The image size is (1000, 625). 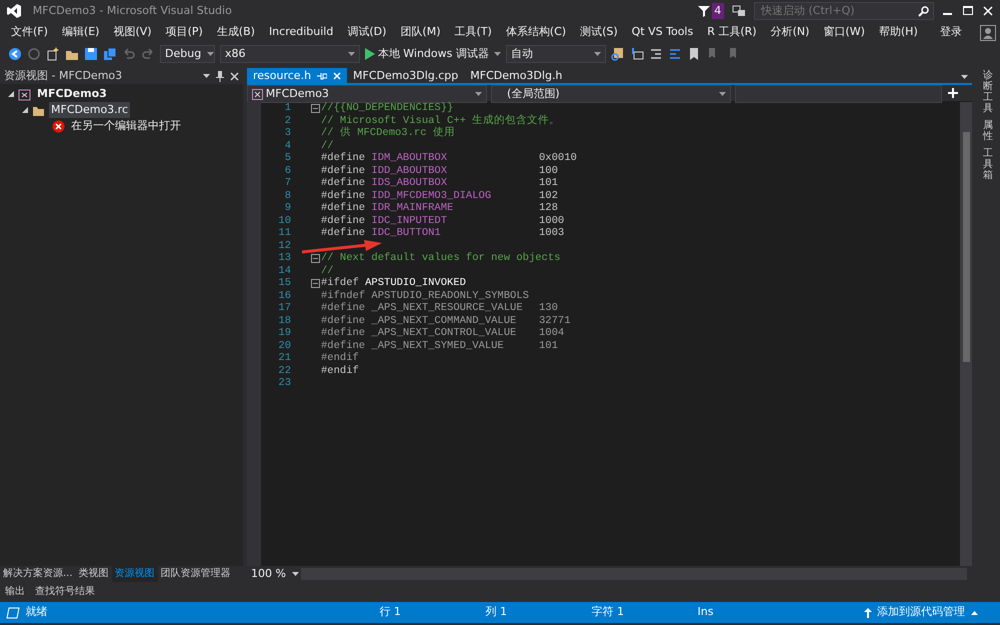 What do you see at coordinates (132, 32) in the screenshot?
I see `menu-item: 视图(V)` at bounding box center [132, 32].